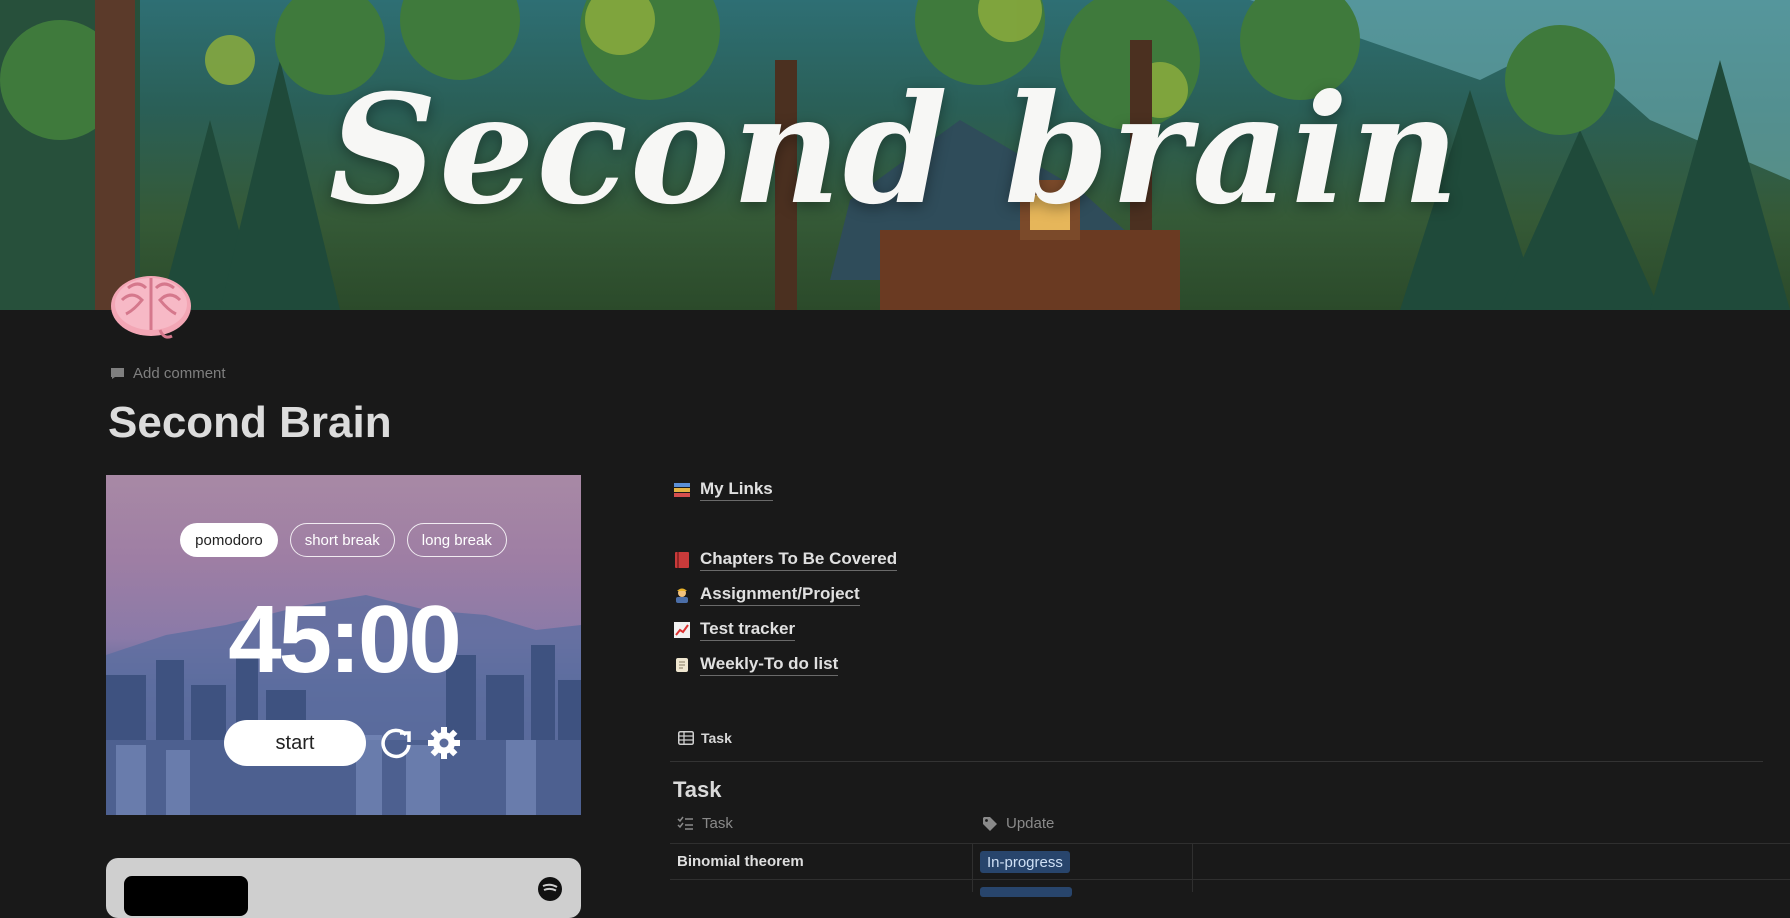 This screenshot has height=918, width=1790. Describe the element at coordinates (345, 639) in the screenshot. I see `timer-display: 45:00` at that location.